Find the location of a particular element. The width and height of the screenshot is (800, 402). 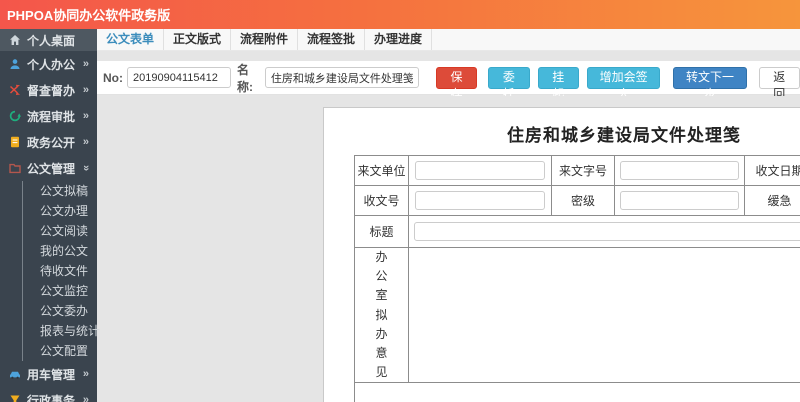

submenu-item-reports-stats: 报表与统计 is located at coordinates (61, 331).